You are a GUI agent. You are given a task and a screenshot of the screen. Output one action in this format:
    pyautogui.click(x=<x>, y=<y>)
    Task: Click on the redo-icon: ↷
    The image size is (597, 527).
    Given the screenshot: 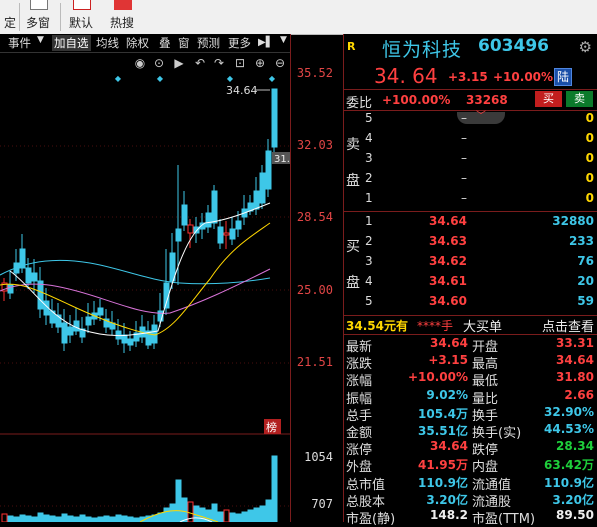 What is the action you would take?
    pyautogui.click(x=219, y=63)
    